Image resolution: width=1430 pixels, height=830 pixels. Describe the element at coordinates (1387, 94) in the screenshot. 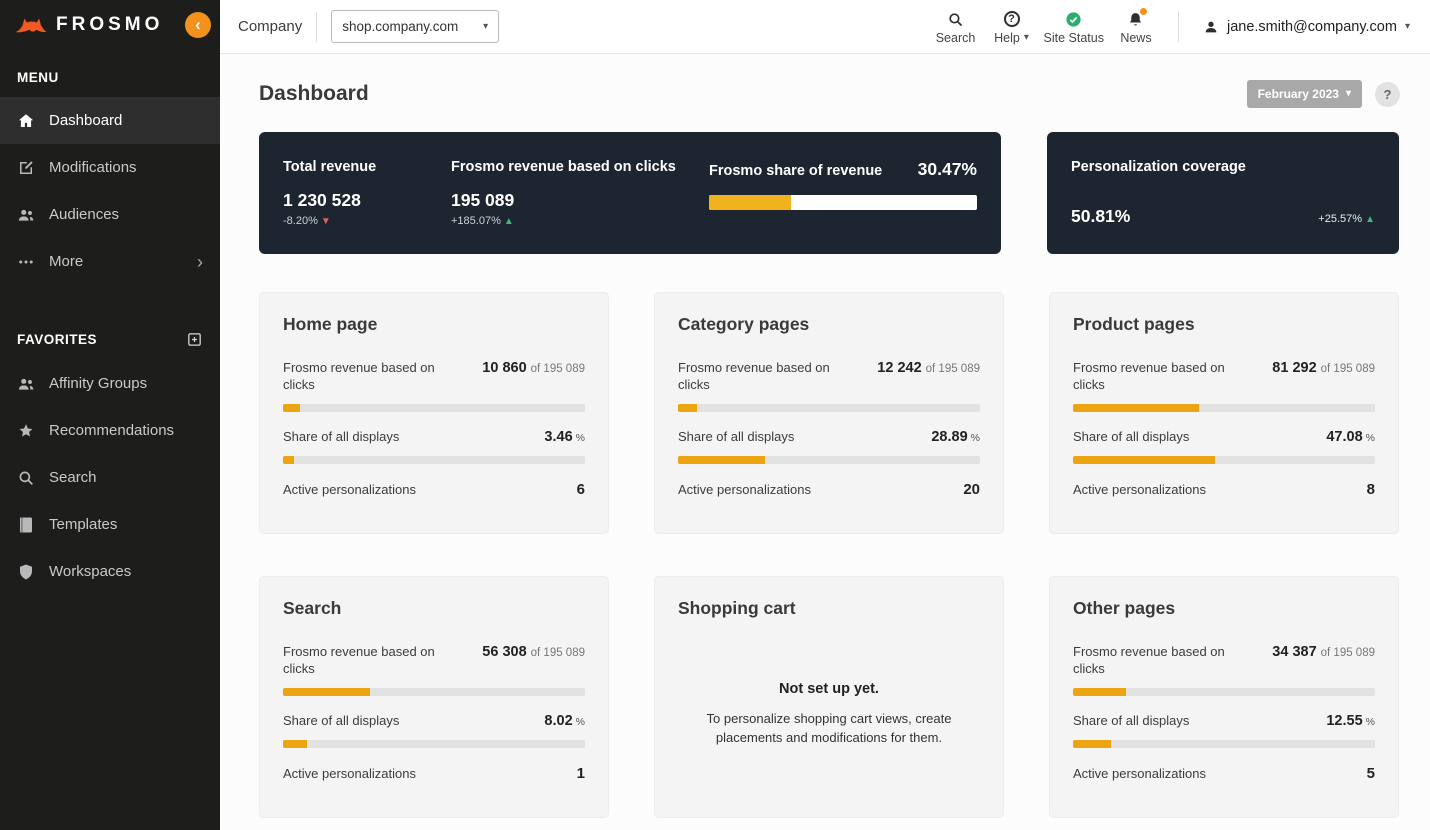

I see `page-help-button: ?` at that location.